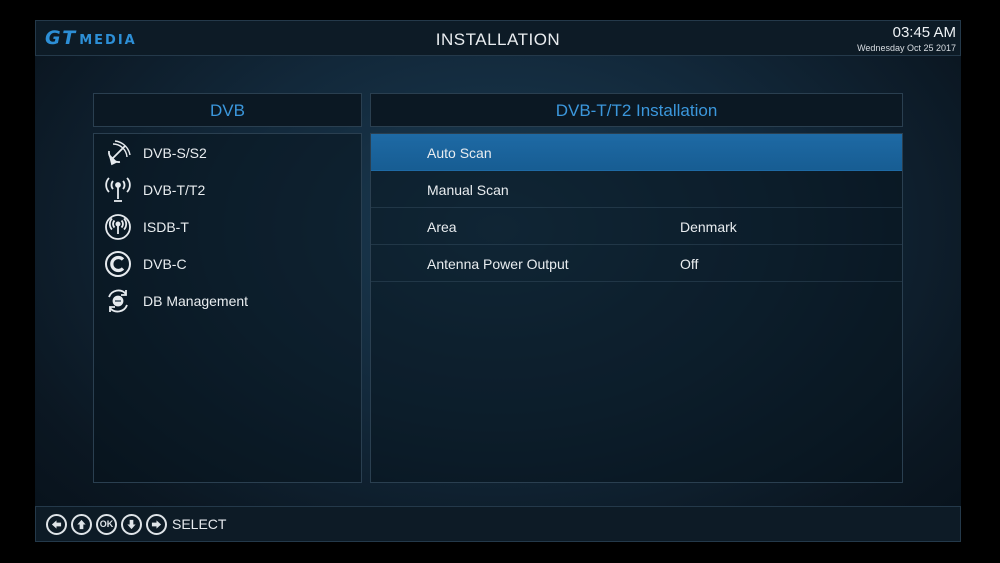 This screenshot has height=563, width=1000. What do you see at coordinates (708, 227) in the screenshot?
I see `option-value-area: Denmark` at bounding box center [708, 227].